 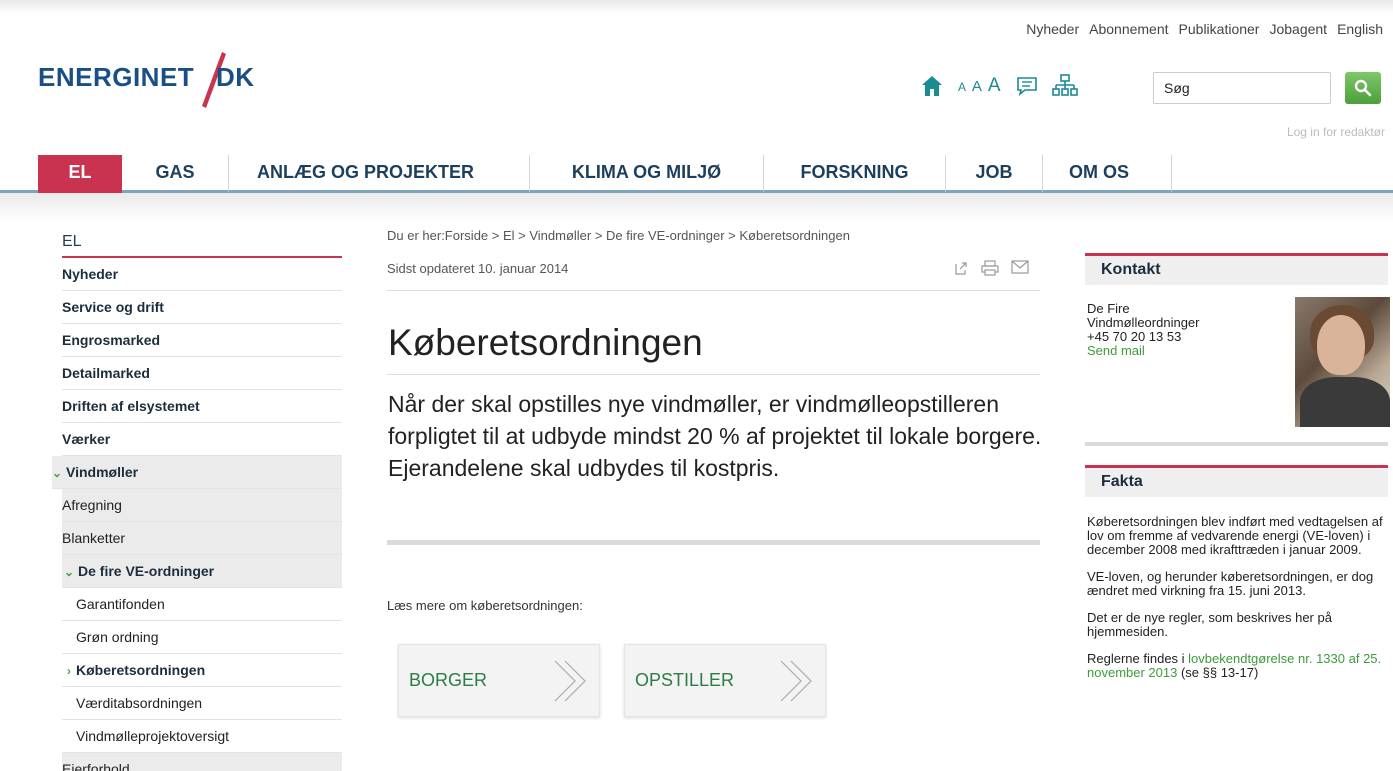 I want to click on font-medium: A, so click(x=977, y=86).